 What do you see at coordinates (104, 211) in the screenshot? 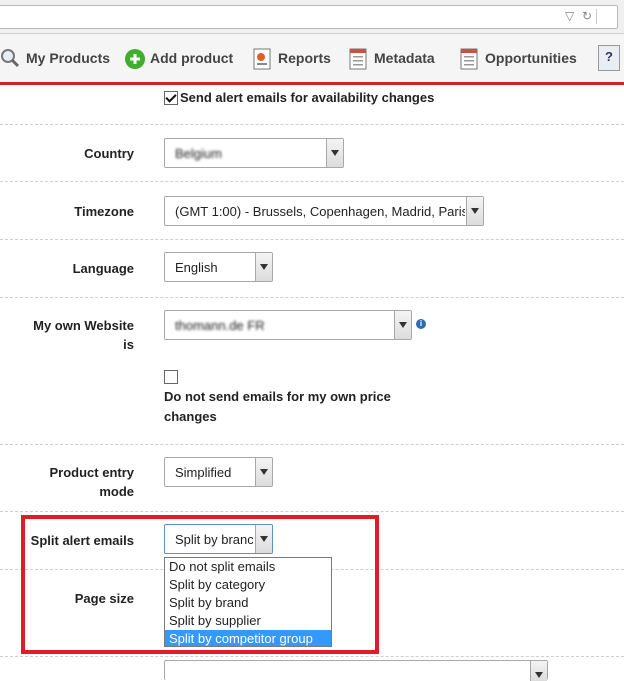
I see `timezone-label: Timezone` at bounding box center [104, 211].